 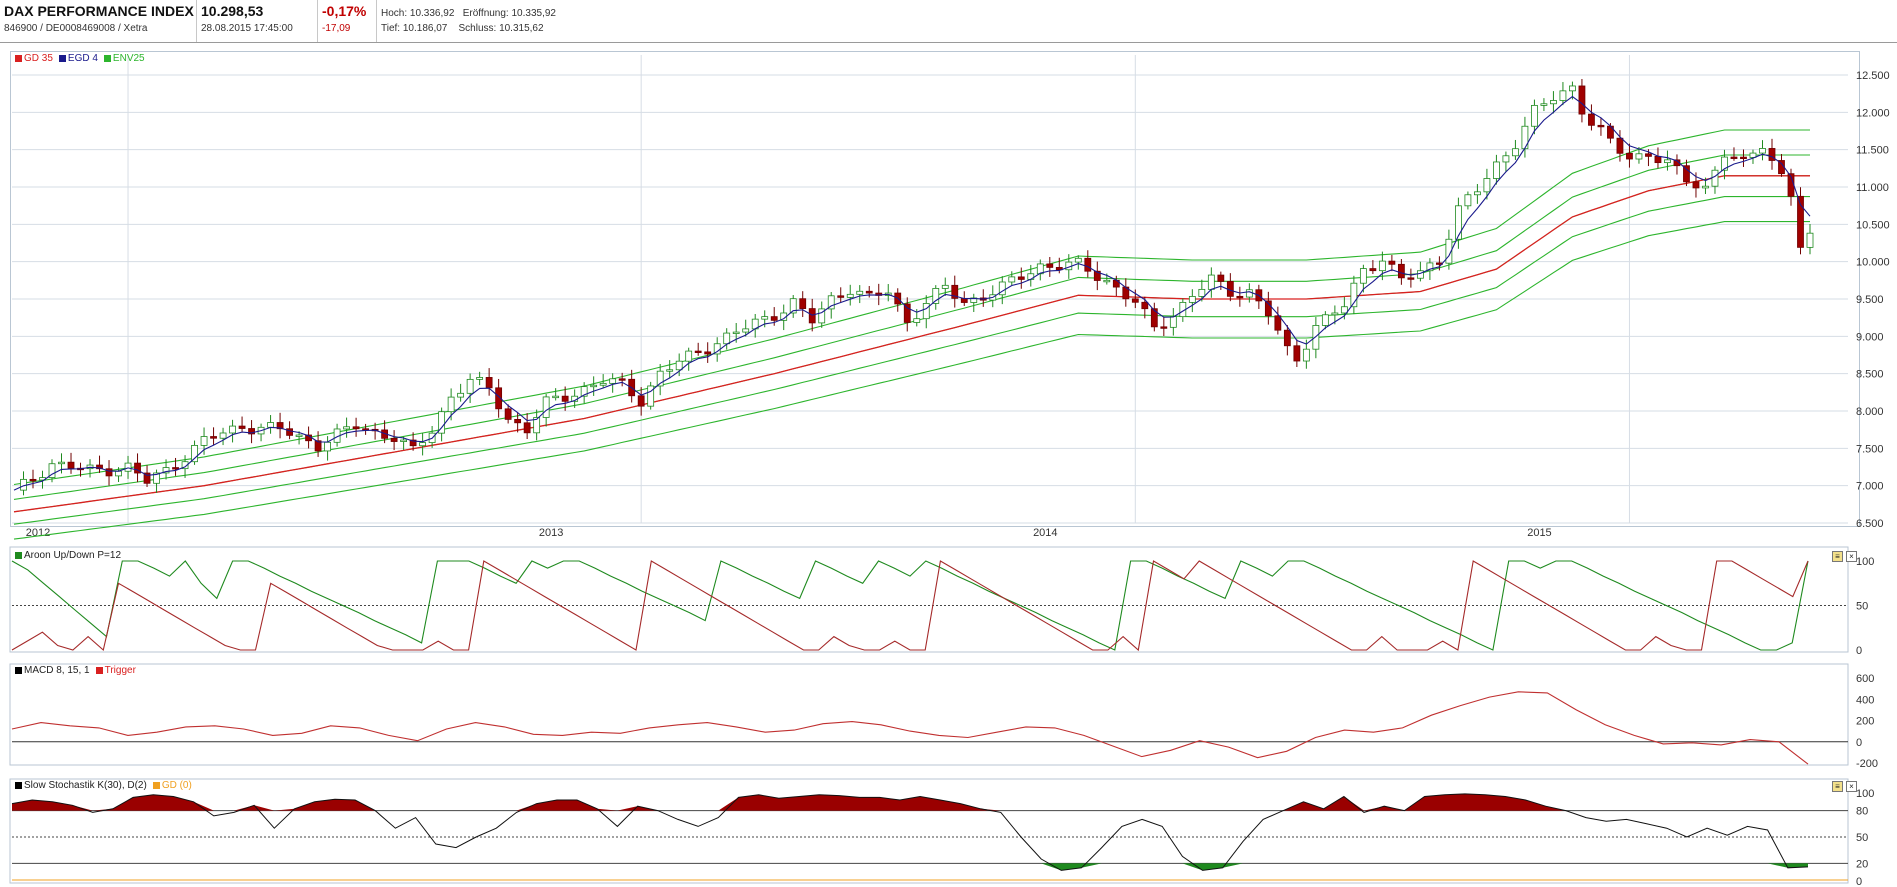 I want to click on high-label: Hoch:, so click(x=394, y=13).